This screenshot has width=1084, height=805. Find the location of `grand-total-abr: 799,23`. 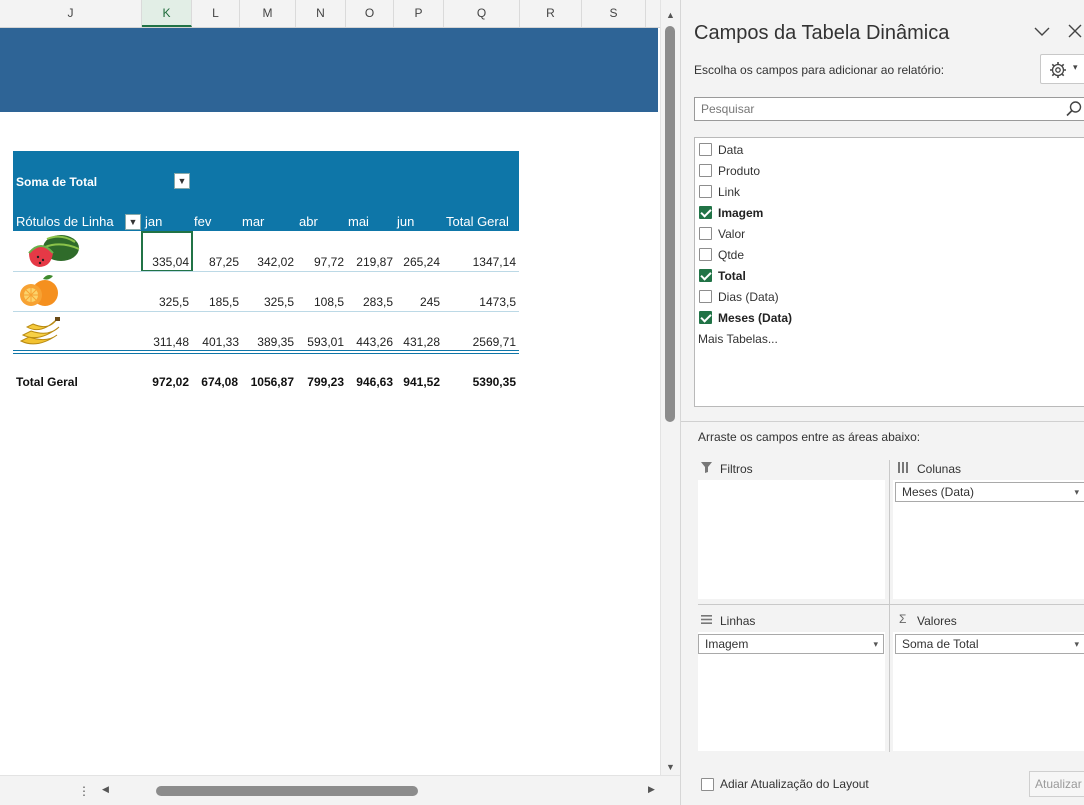

grand-total-abr: 799,23 is located at coordinates (319, 382).